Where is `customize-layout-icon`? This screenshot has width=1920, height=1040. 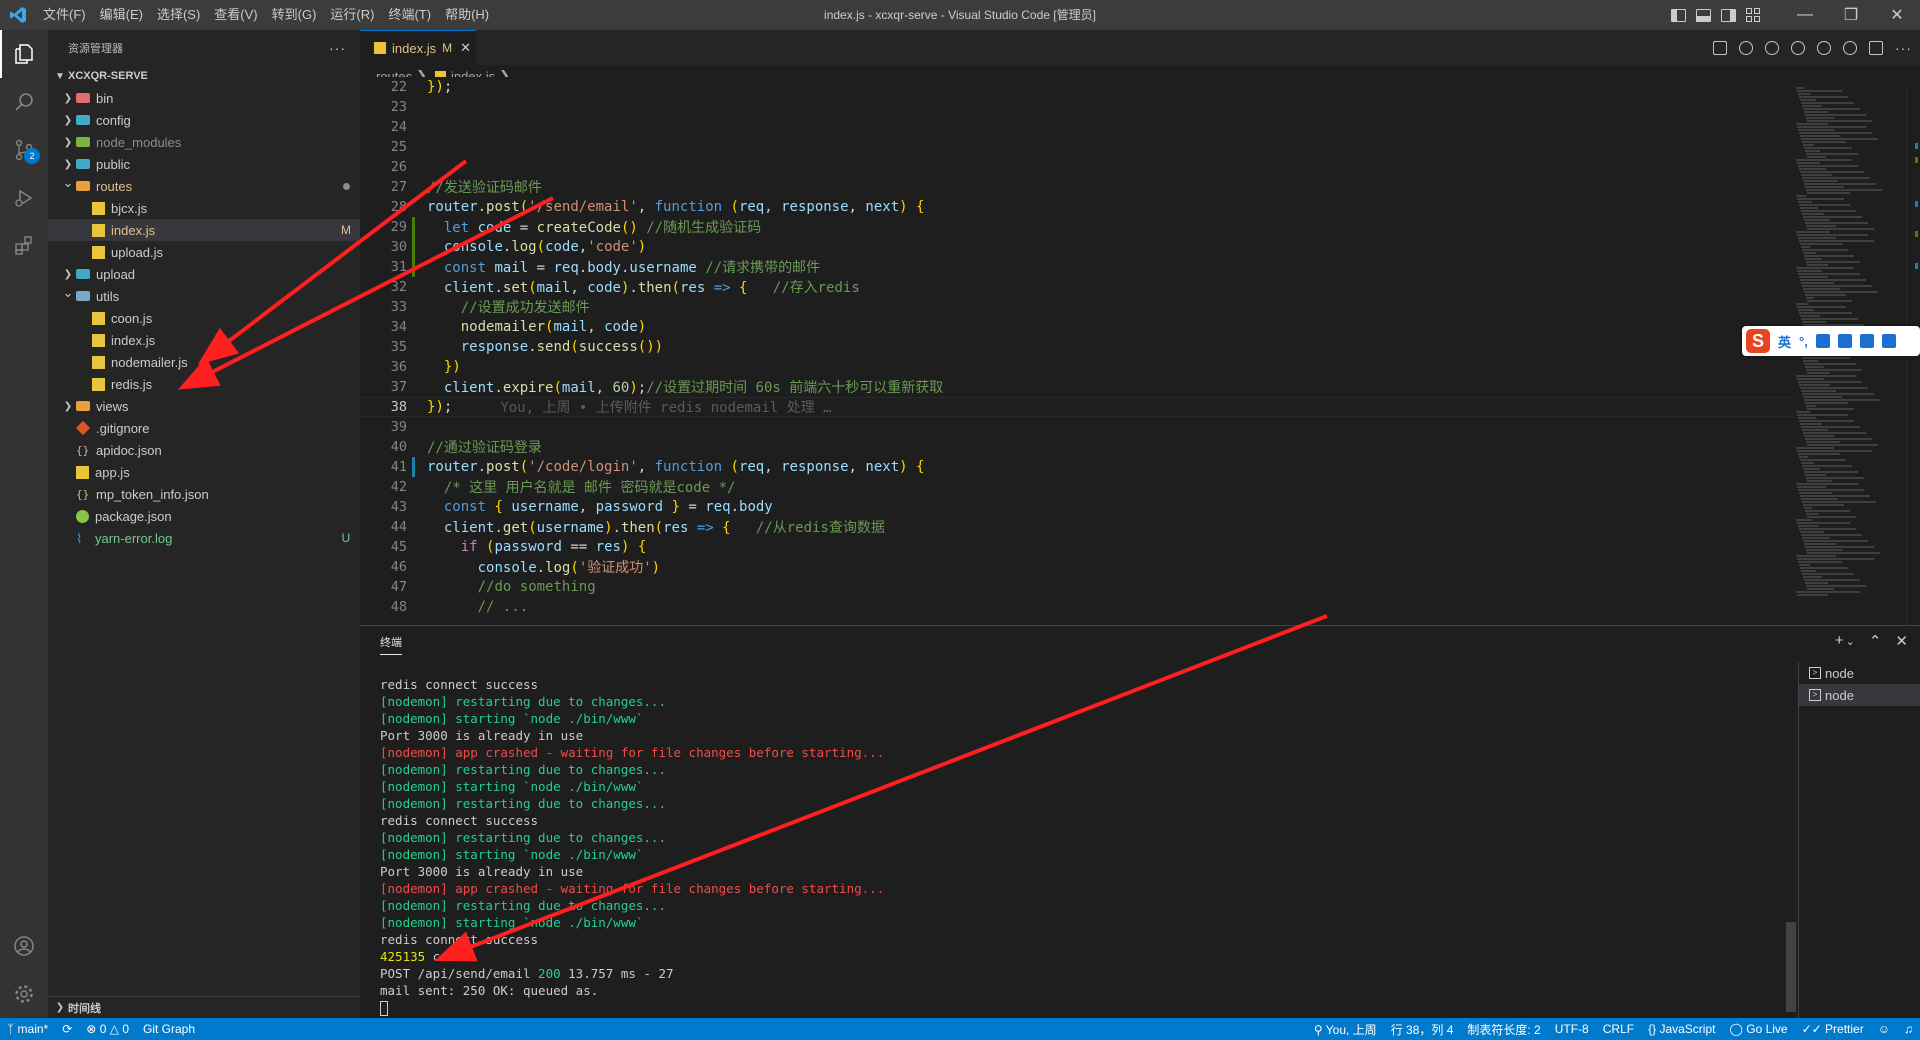 customize-layout-icon is located at coordinates (1753, 15).